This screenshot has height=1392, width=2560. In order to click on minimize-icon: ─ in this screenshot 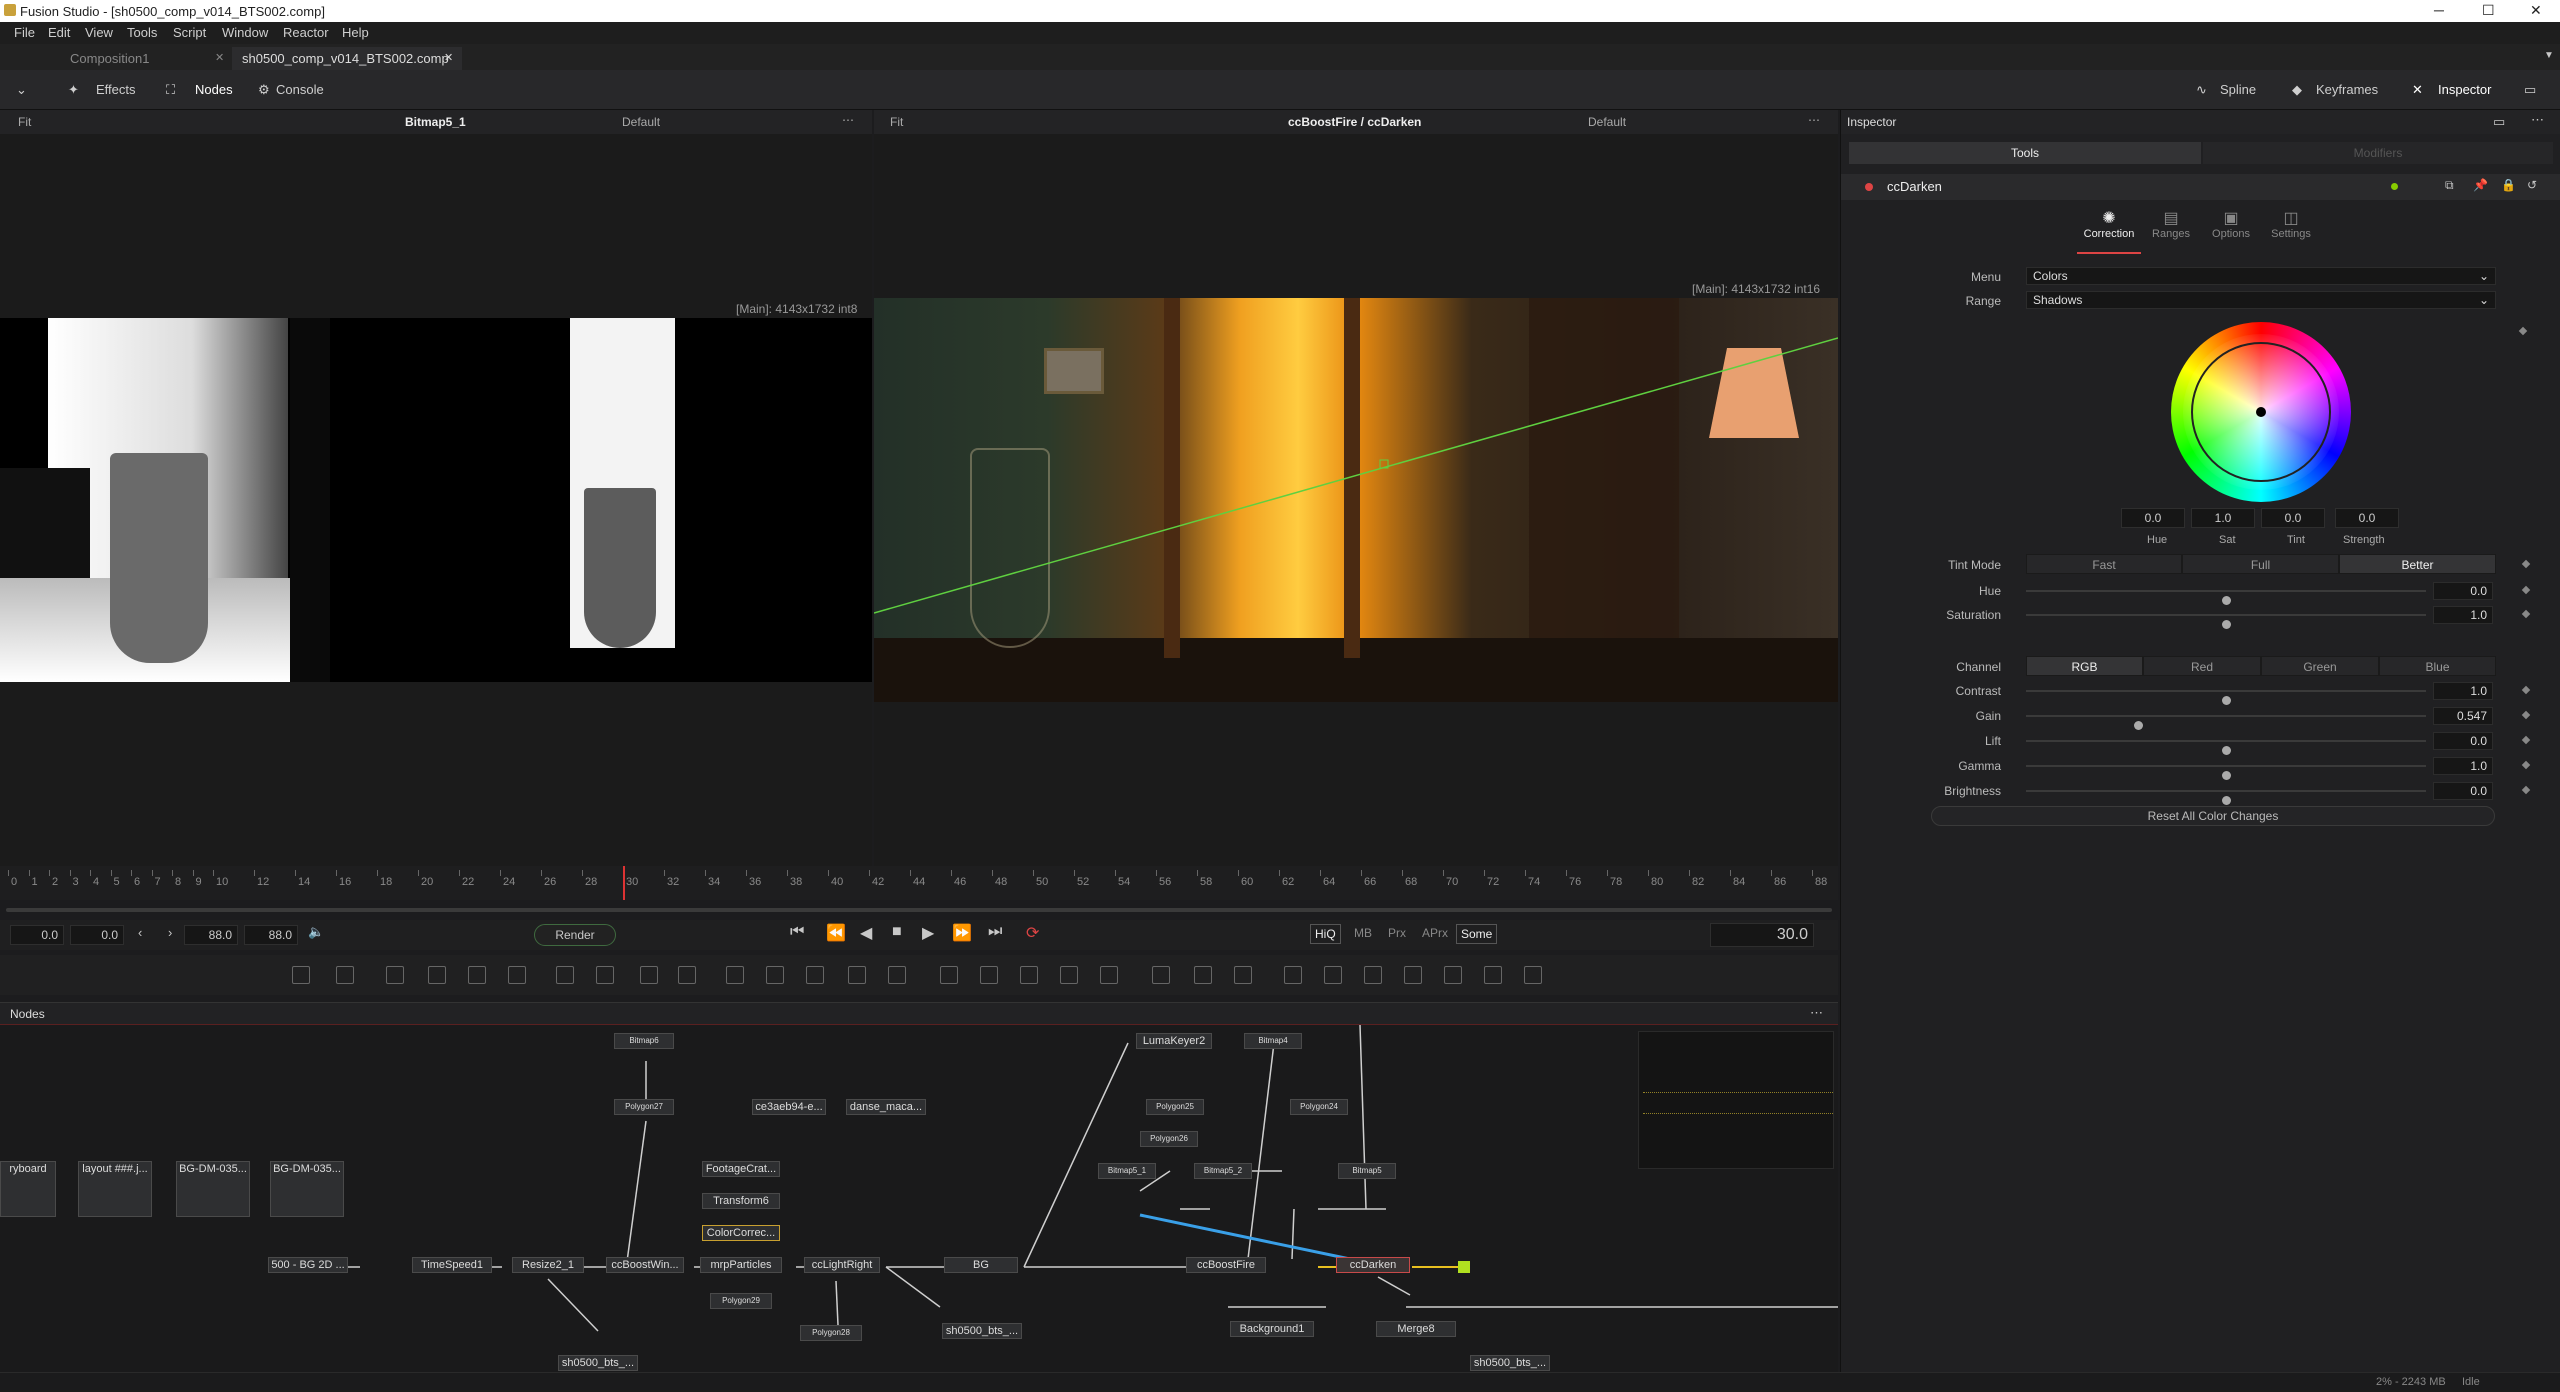, I will do `click(2439, 10)`.